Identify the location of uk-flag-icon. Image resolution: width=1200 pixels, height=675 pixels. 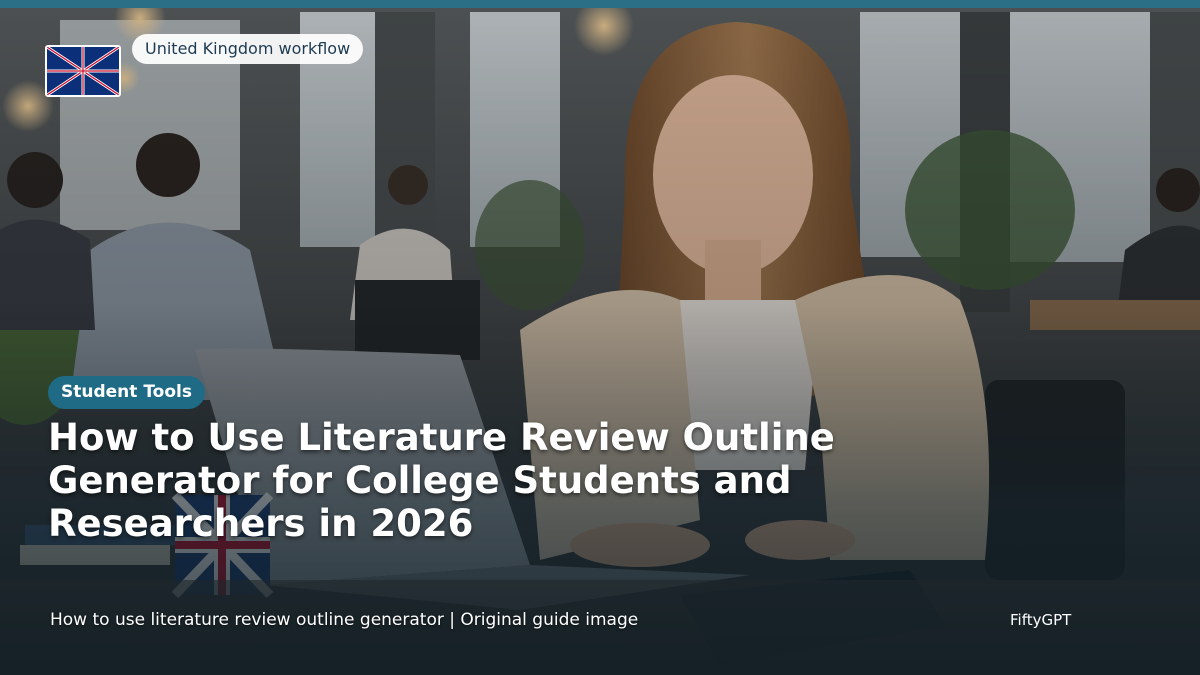
(83, 71).